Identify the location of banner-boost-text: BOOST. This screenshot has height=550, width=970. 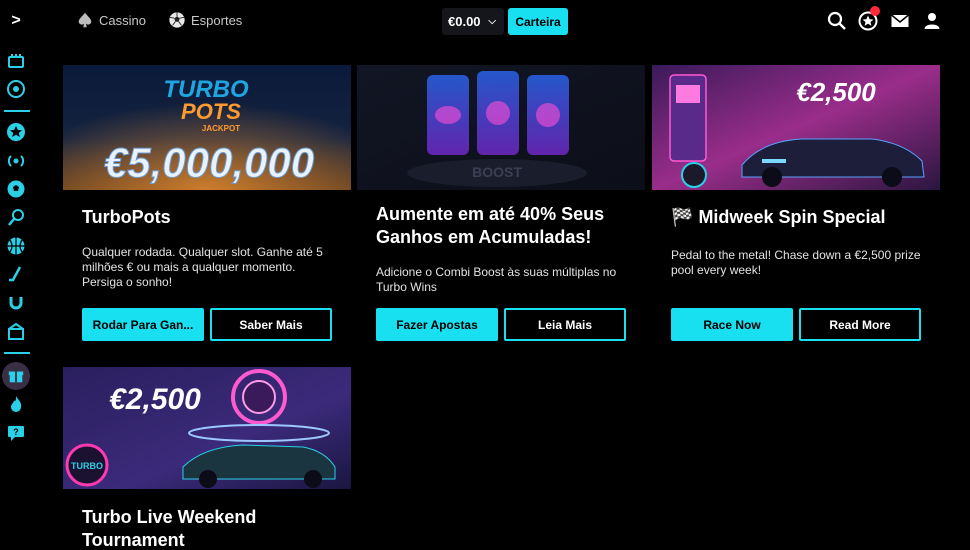
(497, 172).